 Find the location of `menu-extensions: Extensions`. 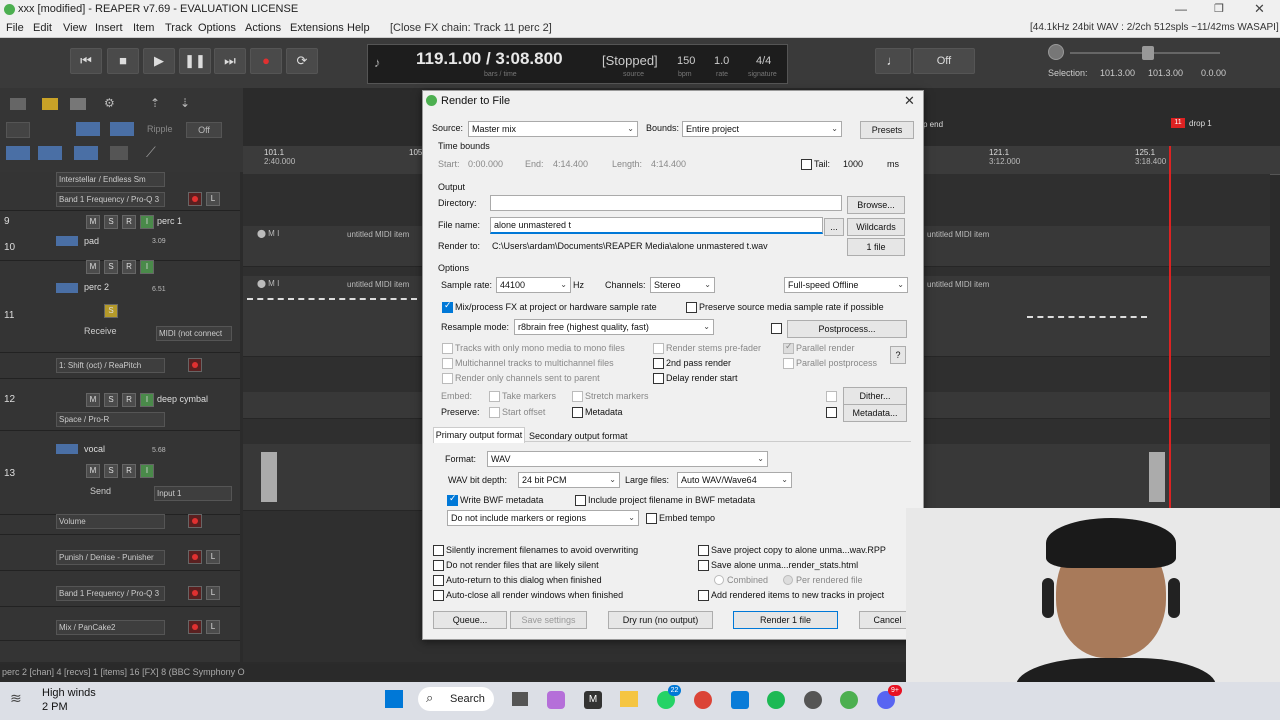

menu-extensions: Extensions is located at coordinates (317, 28).